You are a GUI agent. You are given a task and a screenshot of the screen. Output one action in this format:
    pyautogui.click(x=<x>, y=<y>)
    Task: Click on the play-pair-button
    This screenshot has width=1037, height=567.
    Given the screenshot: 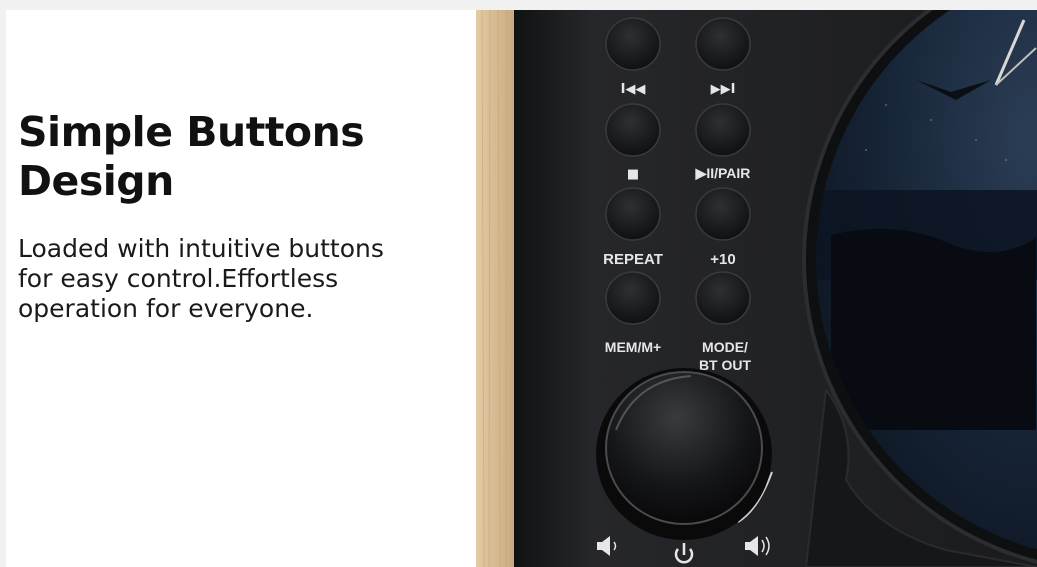 What is the action you would take?
    pyautogui.click(x=723, y=214)
    